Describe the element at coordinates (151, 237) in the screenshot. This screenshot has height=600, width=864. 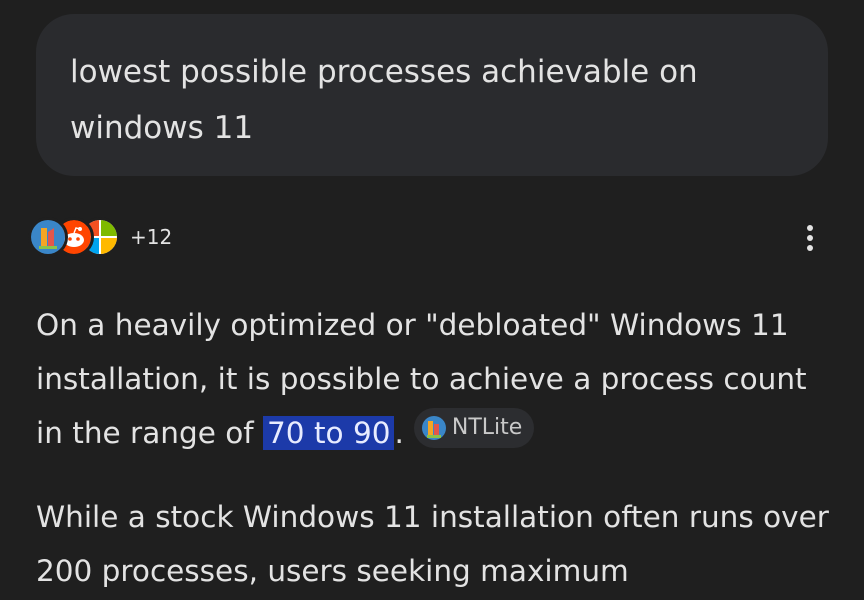
I see `sources-more-count: +12` at that location.